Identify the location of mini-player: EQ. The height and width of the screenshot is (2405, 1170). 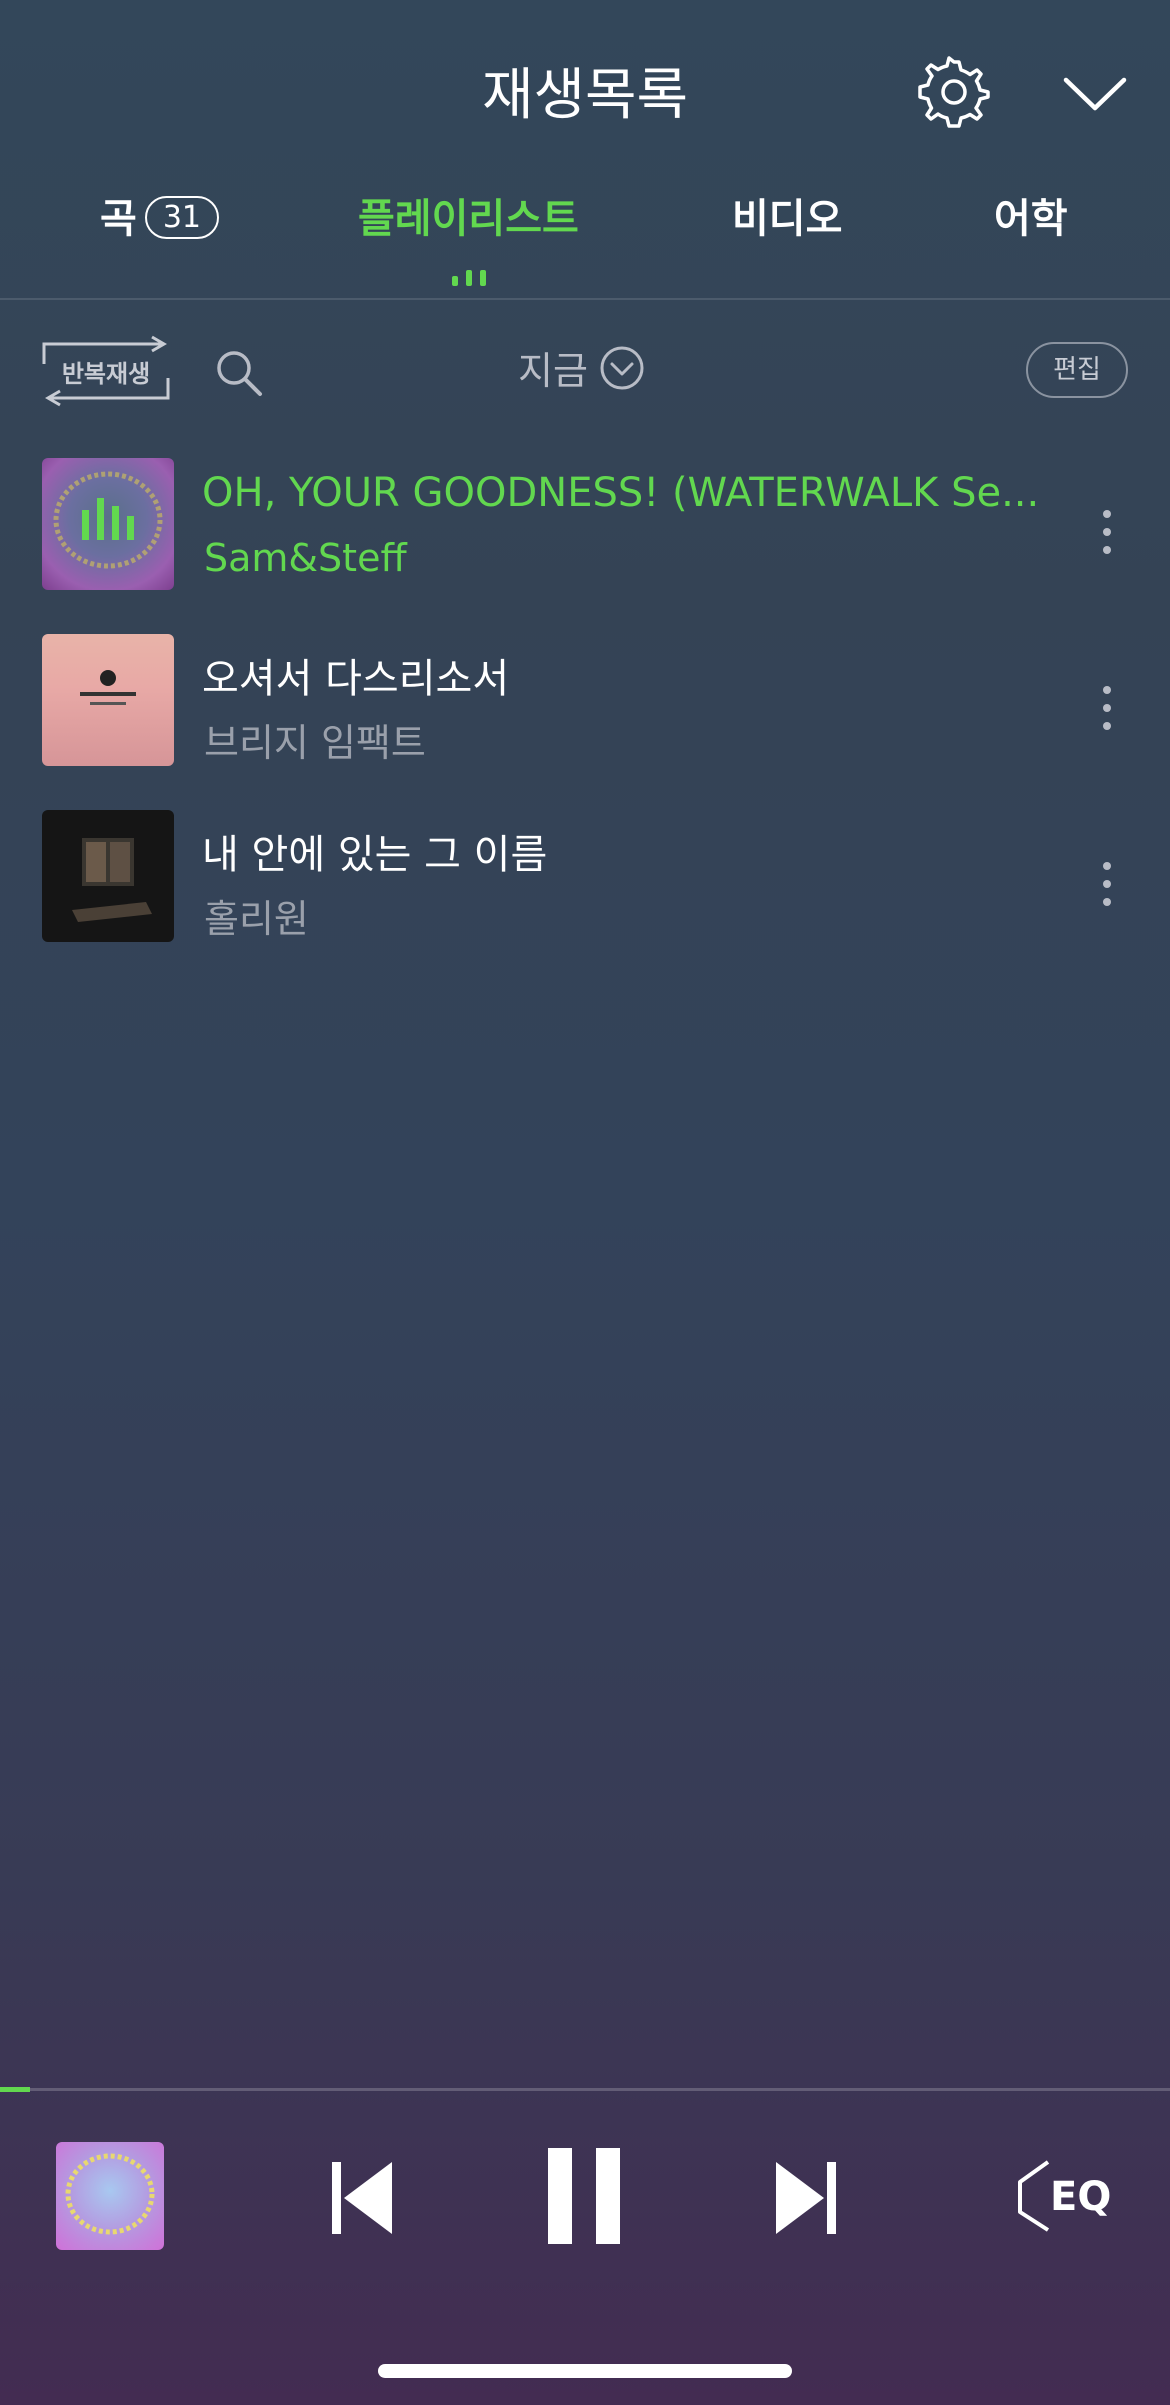
(585, 2197).